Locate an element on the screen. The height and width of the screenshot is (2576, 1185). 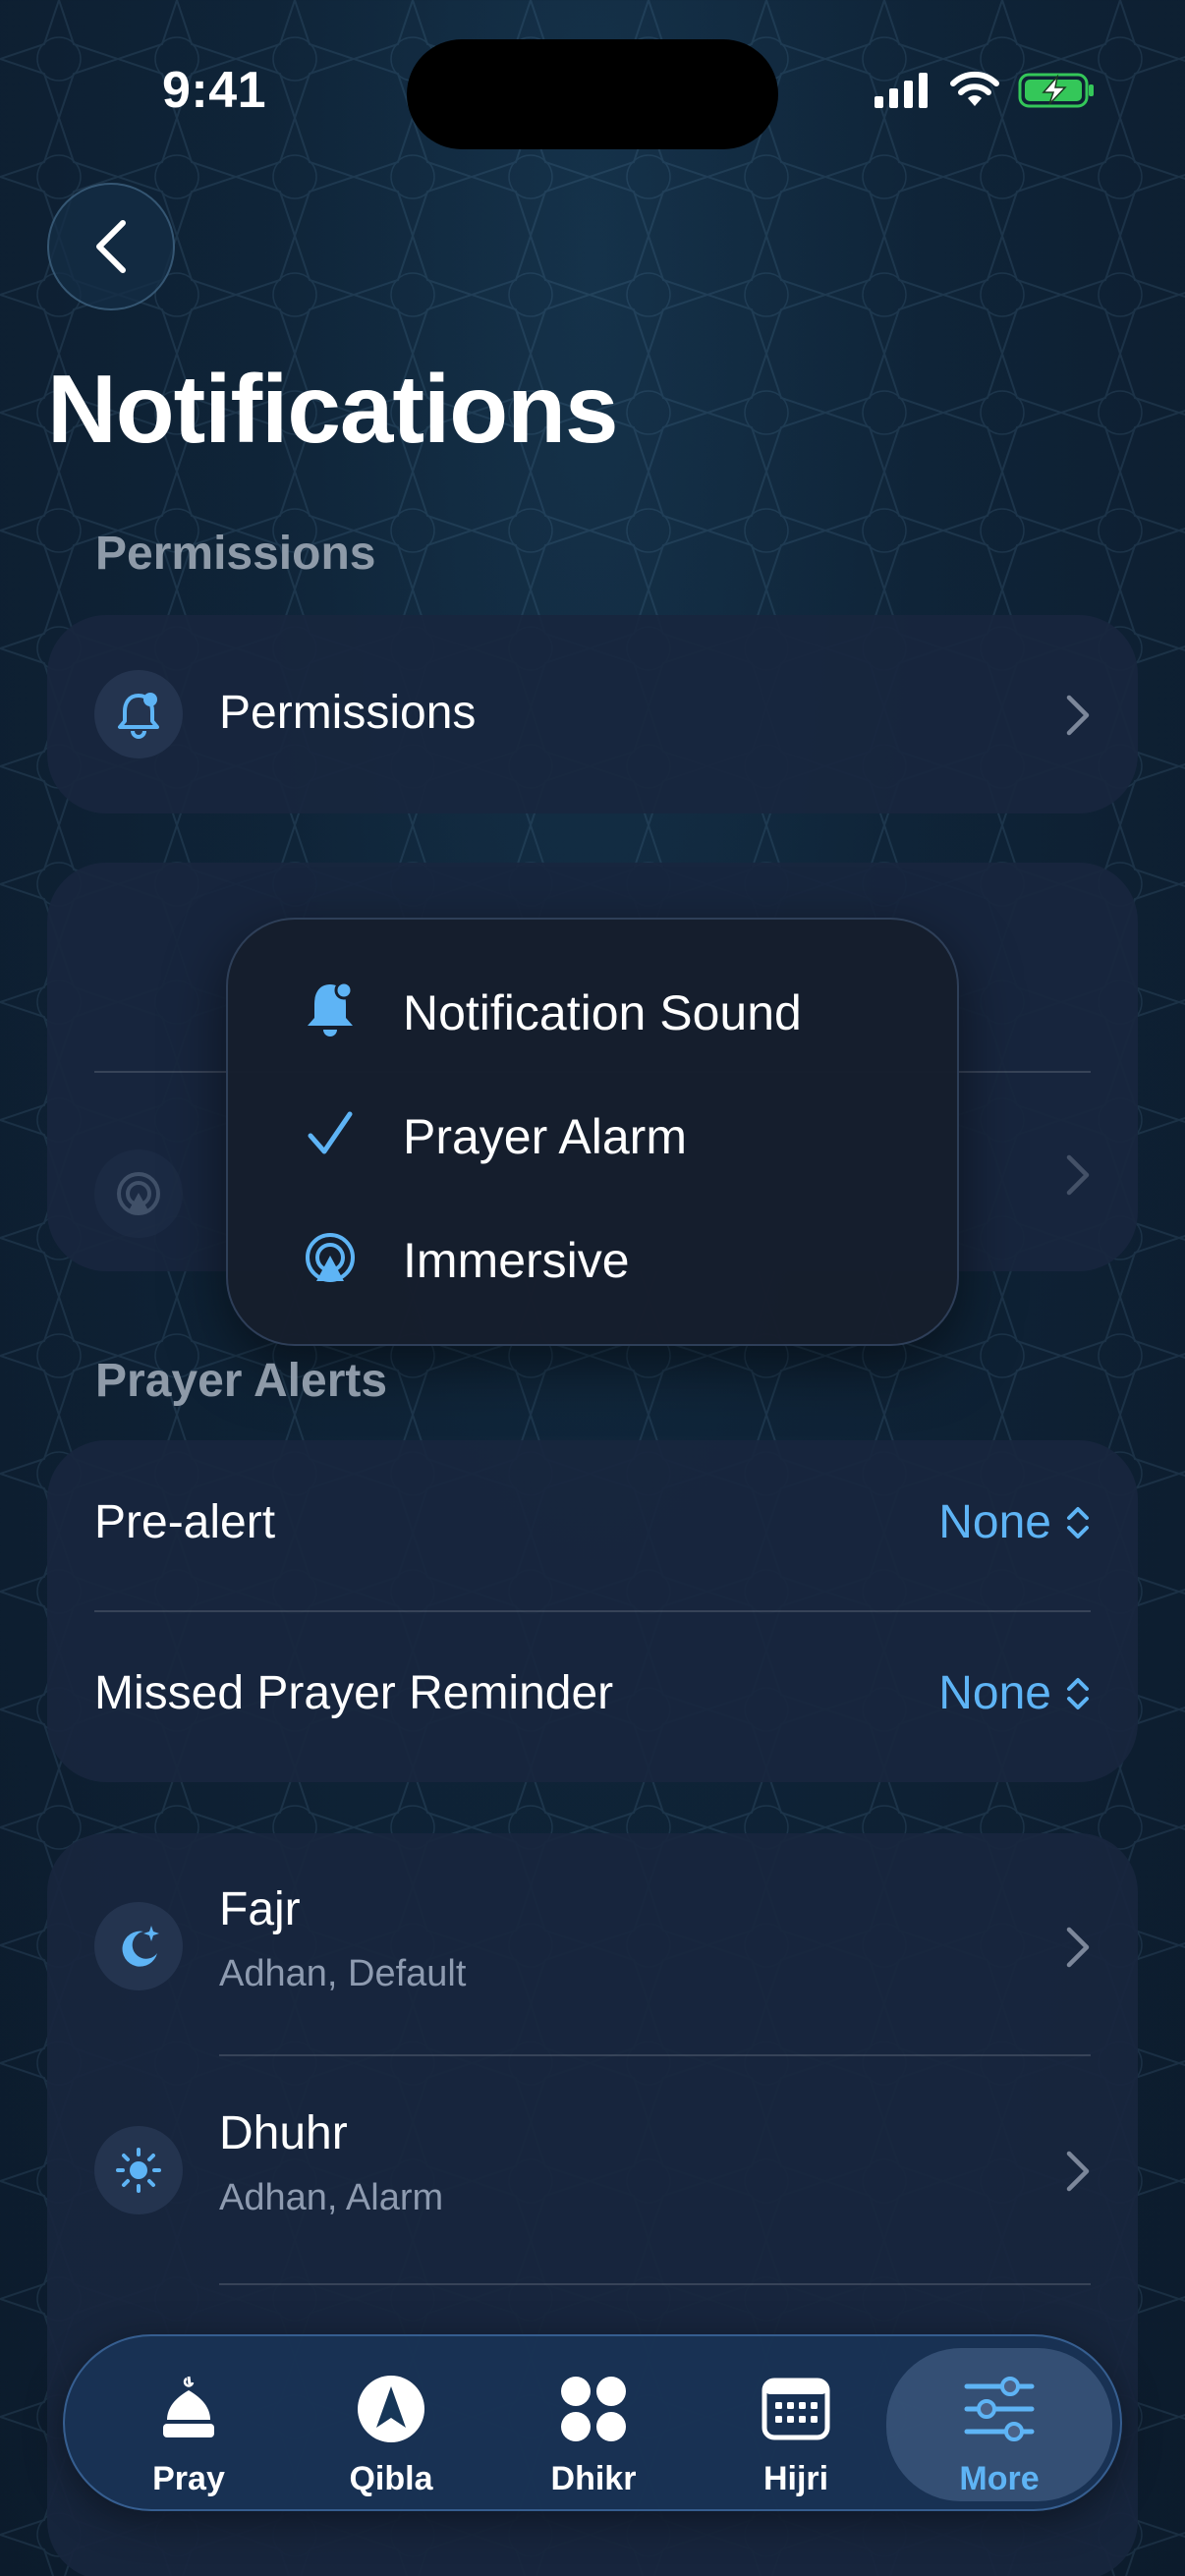
sun-icon is located at coordinates (138, 2170).